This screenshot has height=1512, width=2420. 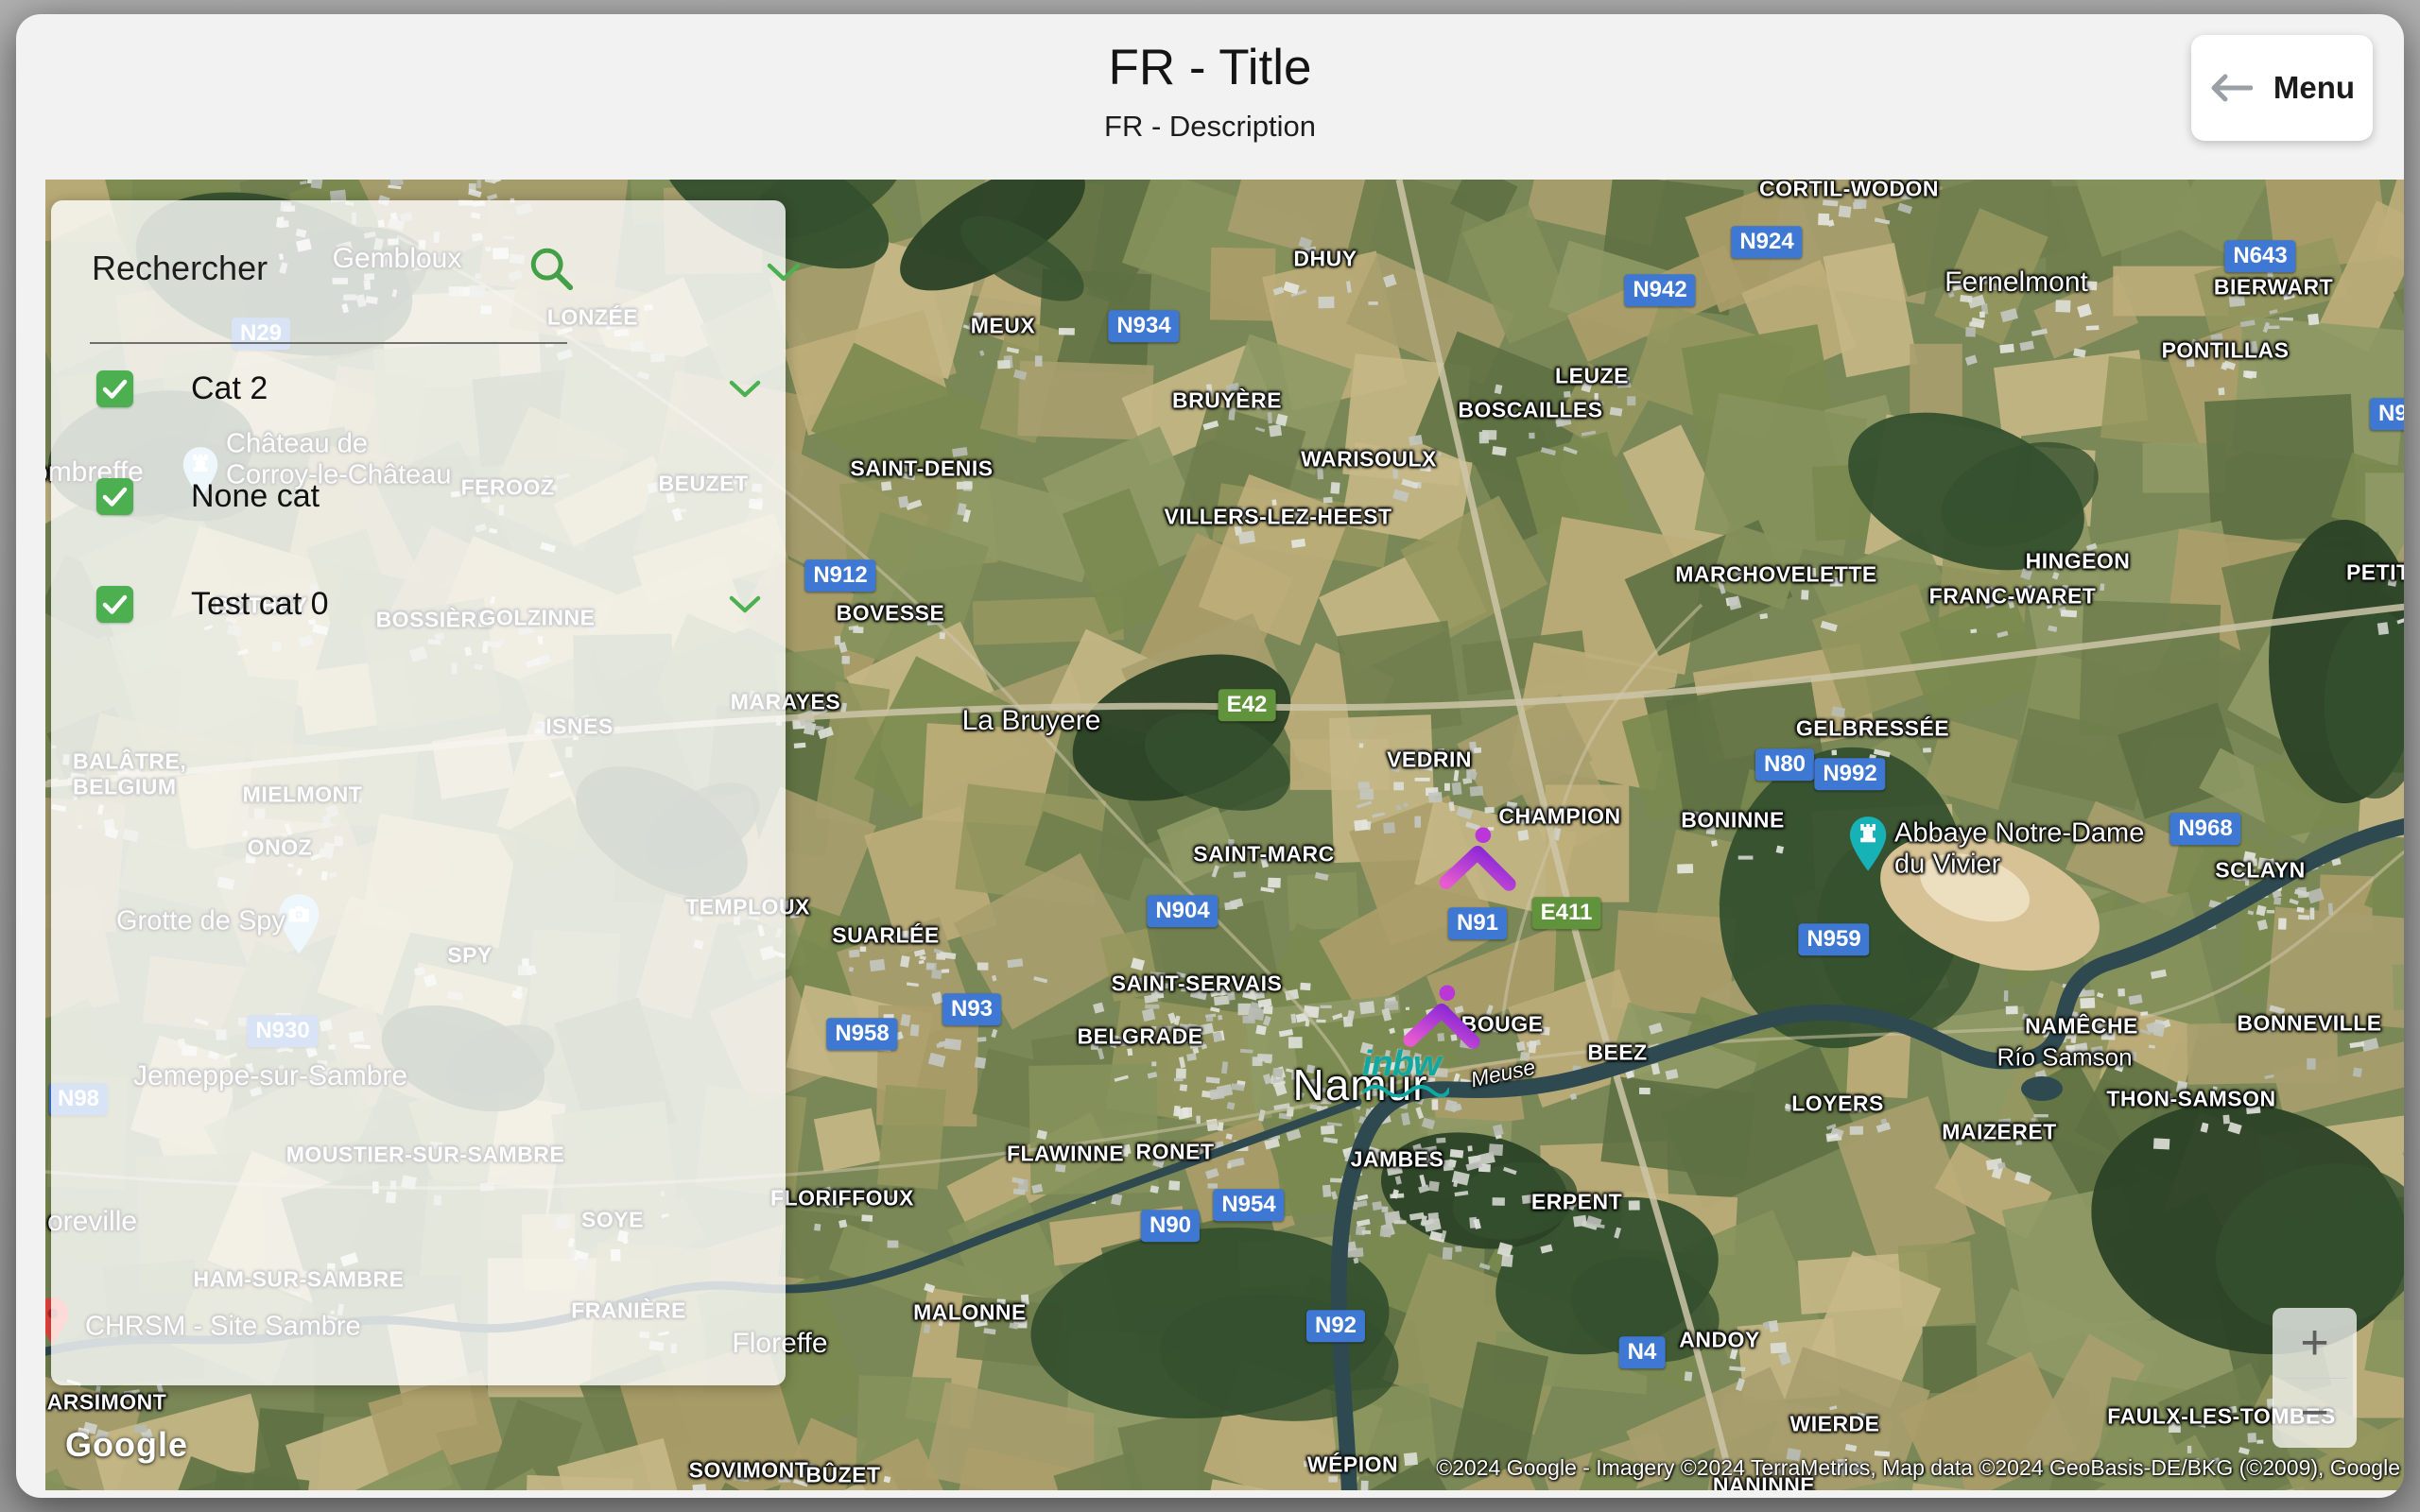 What do you see at coordinates (328, 343) in the screenshot?
I see `search-underline` at bounding box center [328, 343].